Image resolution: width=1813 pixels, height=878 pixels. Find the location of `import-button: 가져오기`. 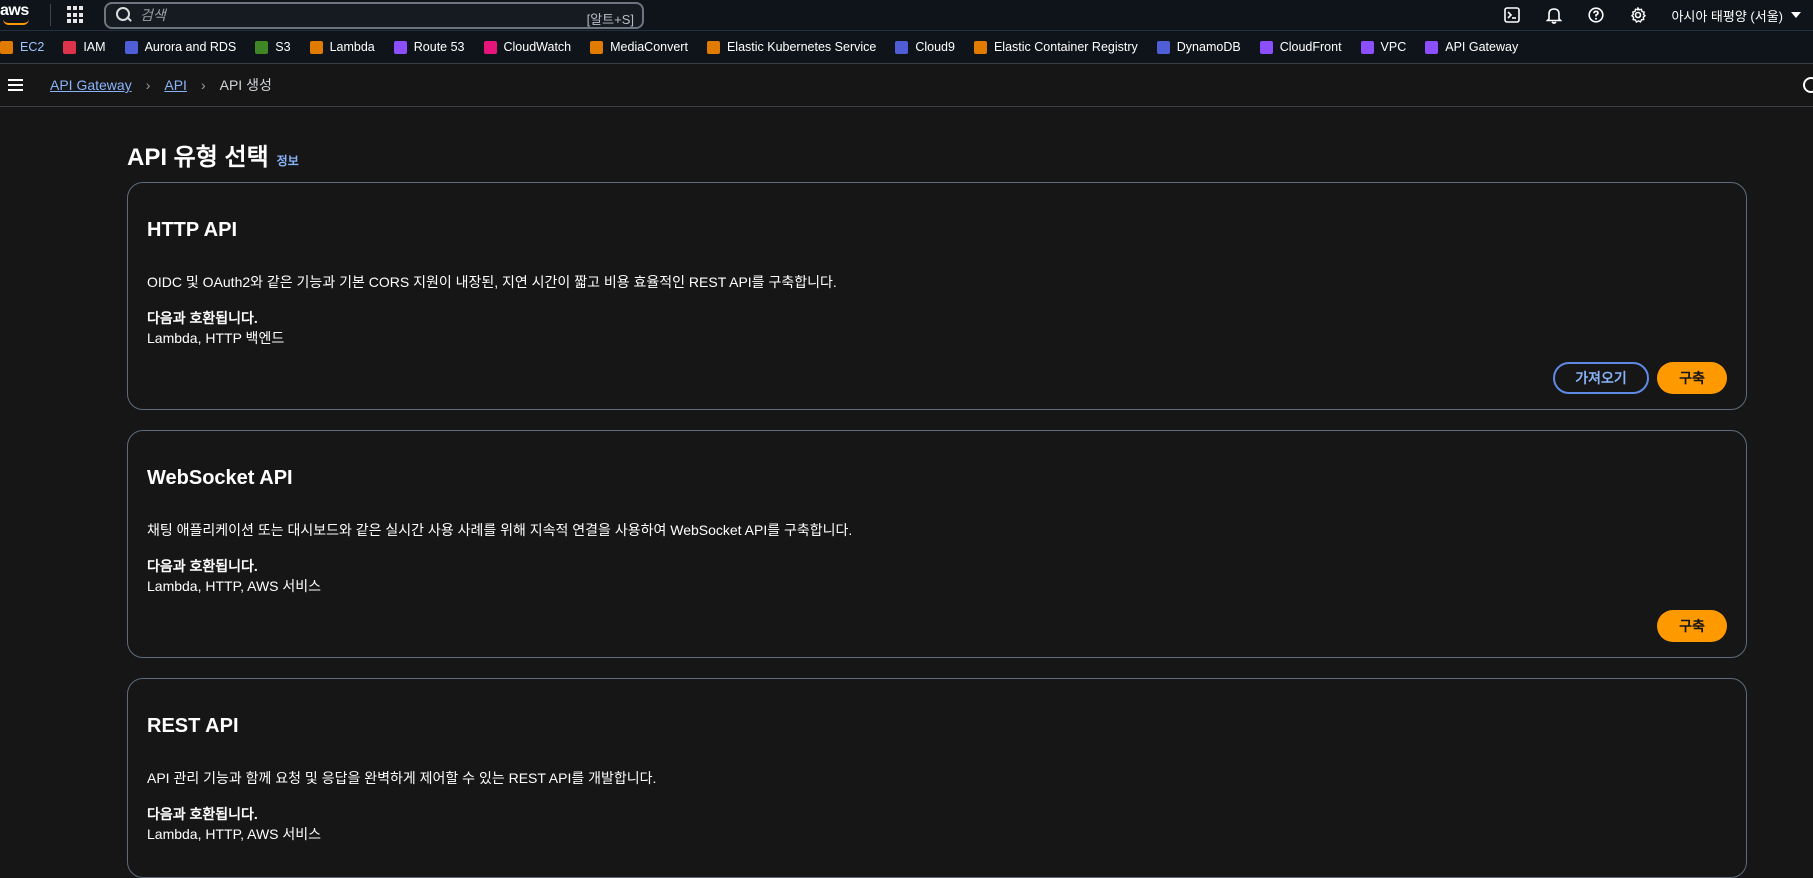

import-button: 가져오기 is located at coordinates (1601, 378).